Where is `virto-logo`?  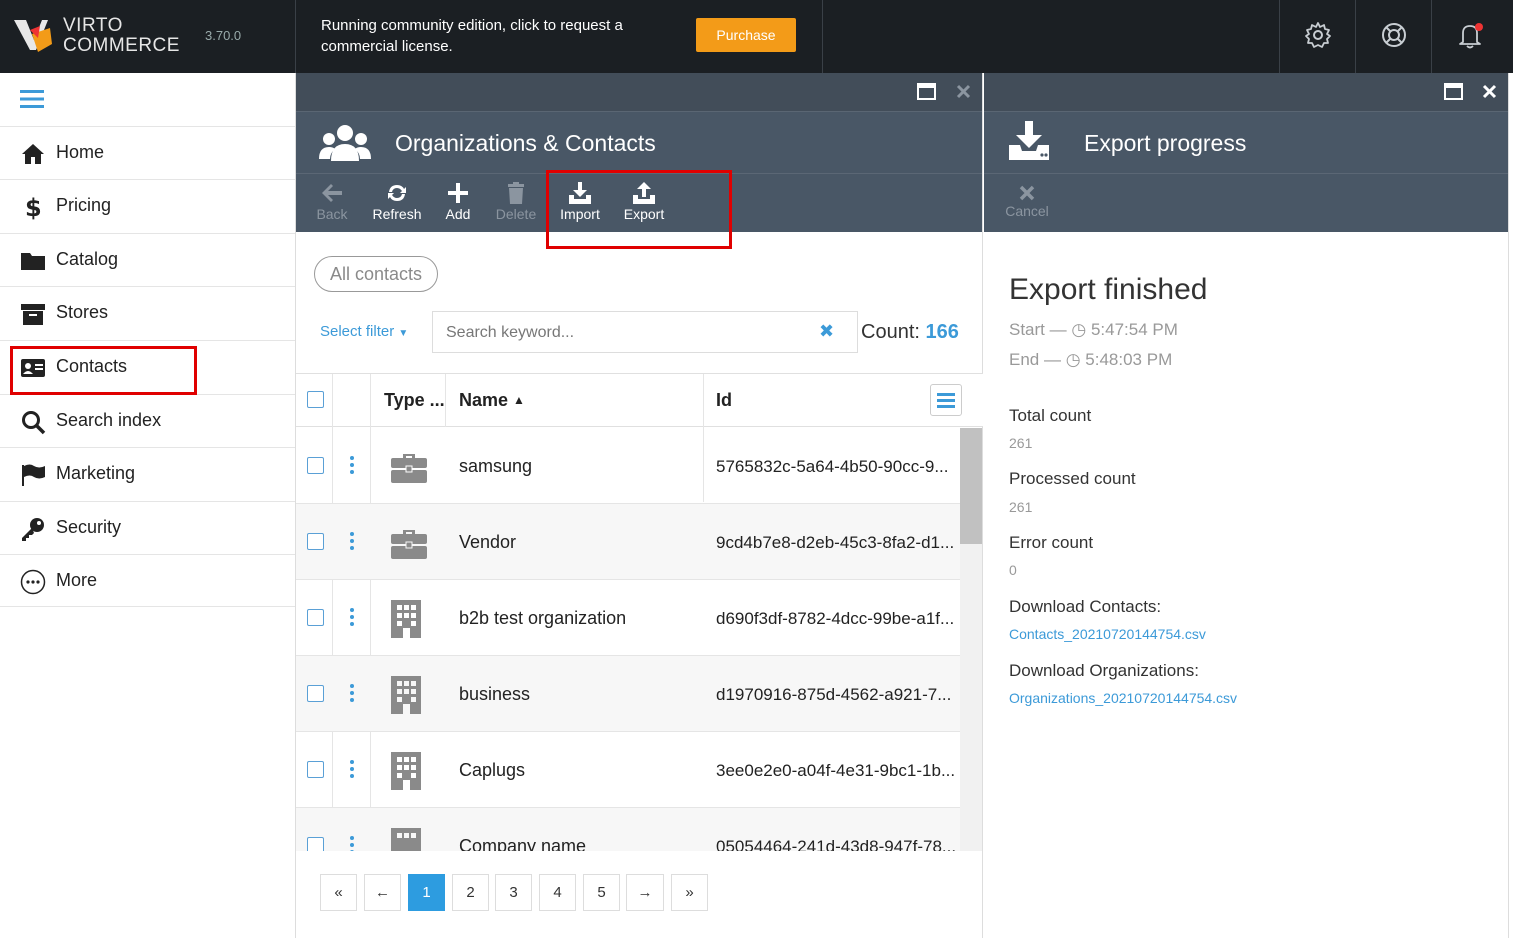 virto-logo is located at coordinates (34, 35).